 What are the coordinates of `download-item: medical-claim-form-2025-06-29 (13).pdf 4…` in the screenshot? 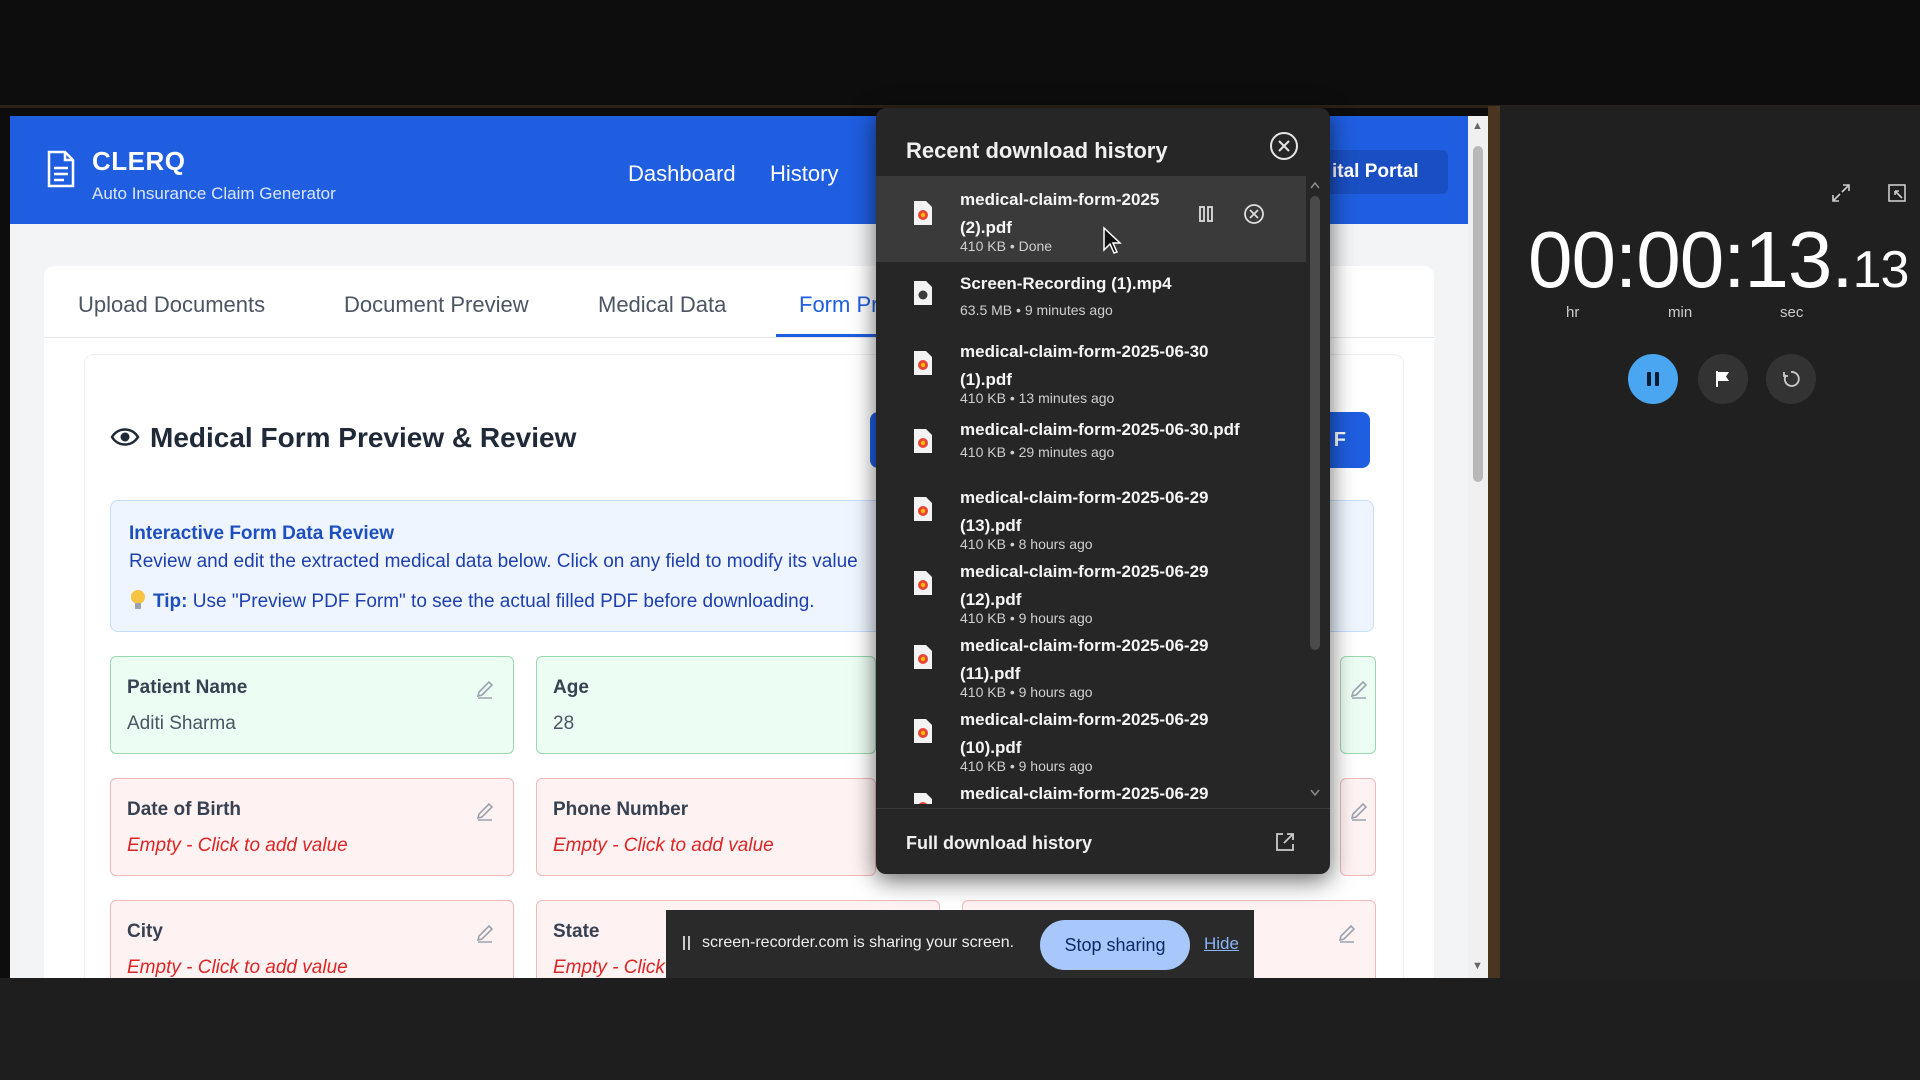 It's located at (1091, 519).